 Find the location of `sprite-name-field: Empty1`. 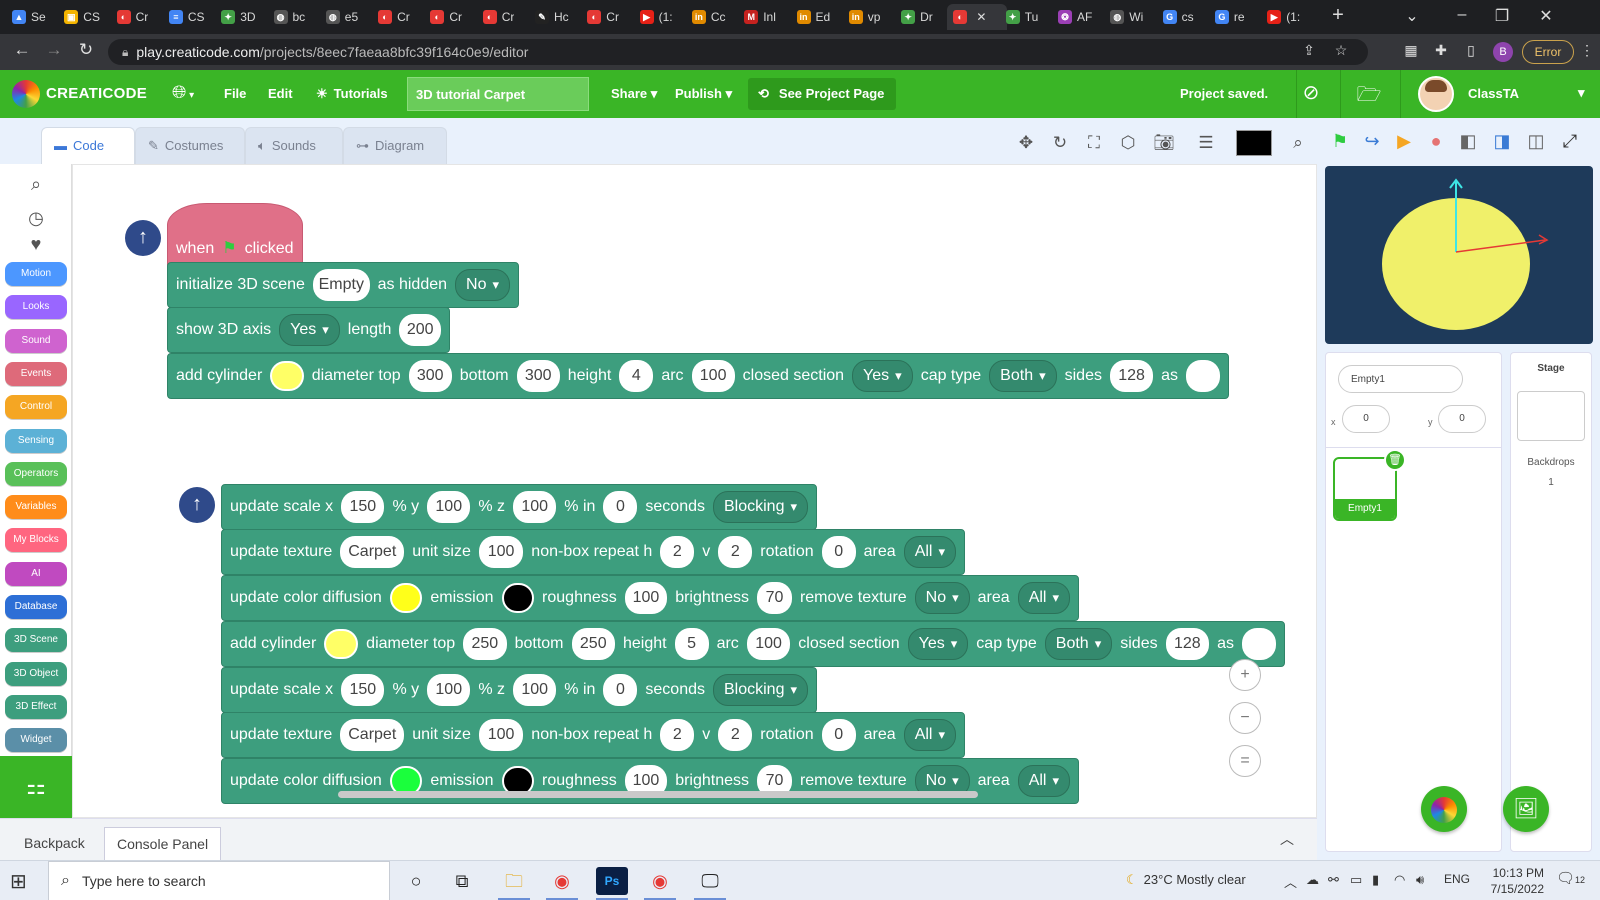

sprite-name-field: Empty1 is located at coordinates (1400, 379).